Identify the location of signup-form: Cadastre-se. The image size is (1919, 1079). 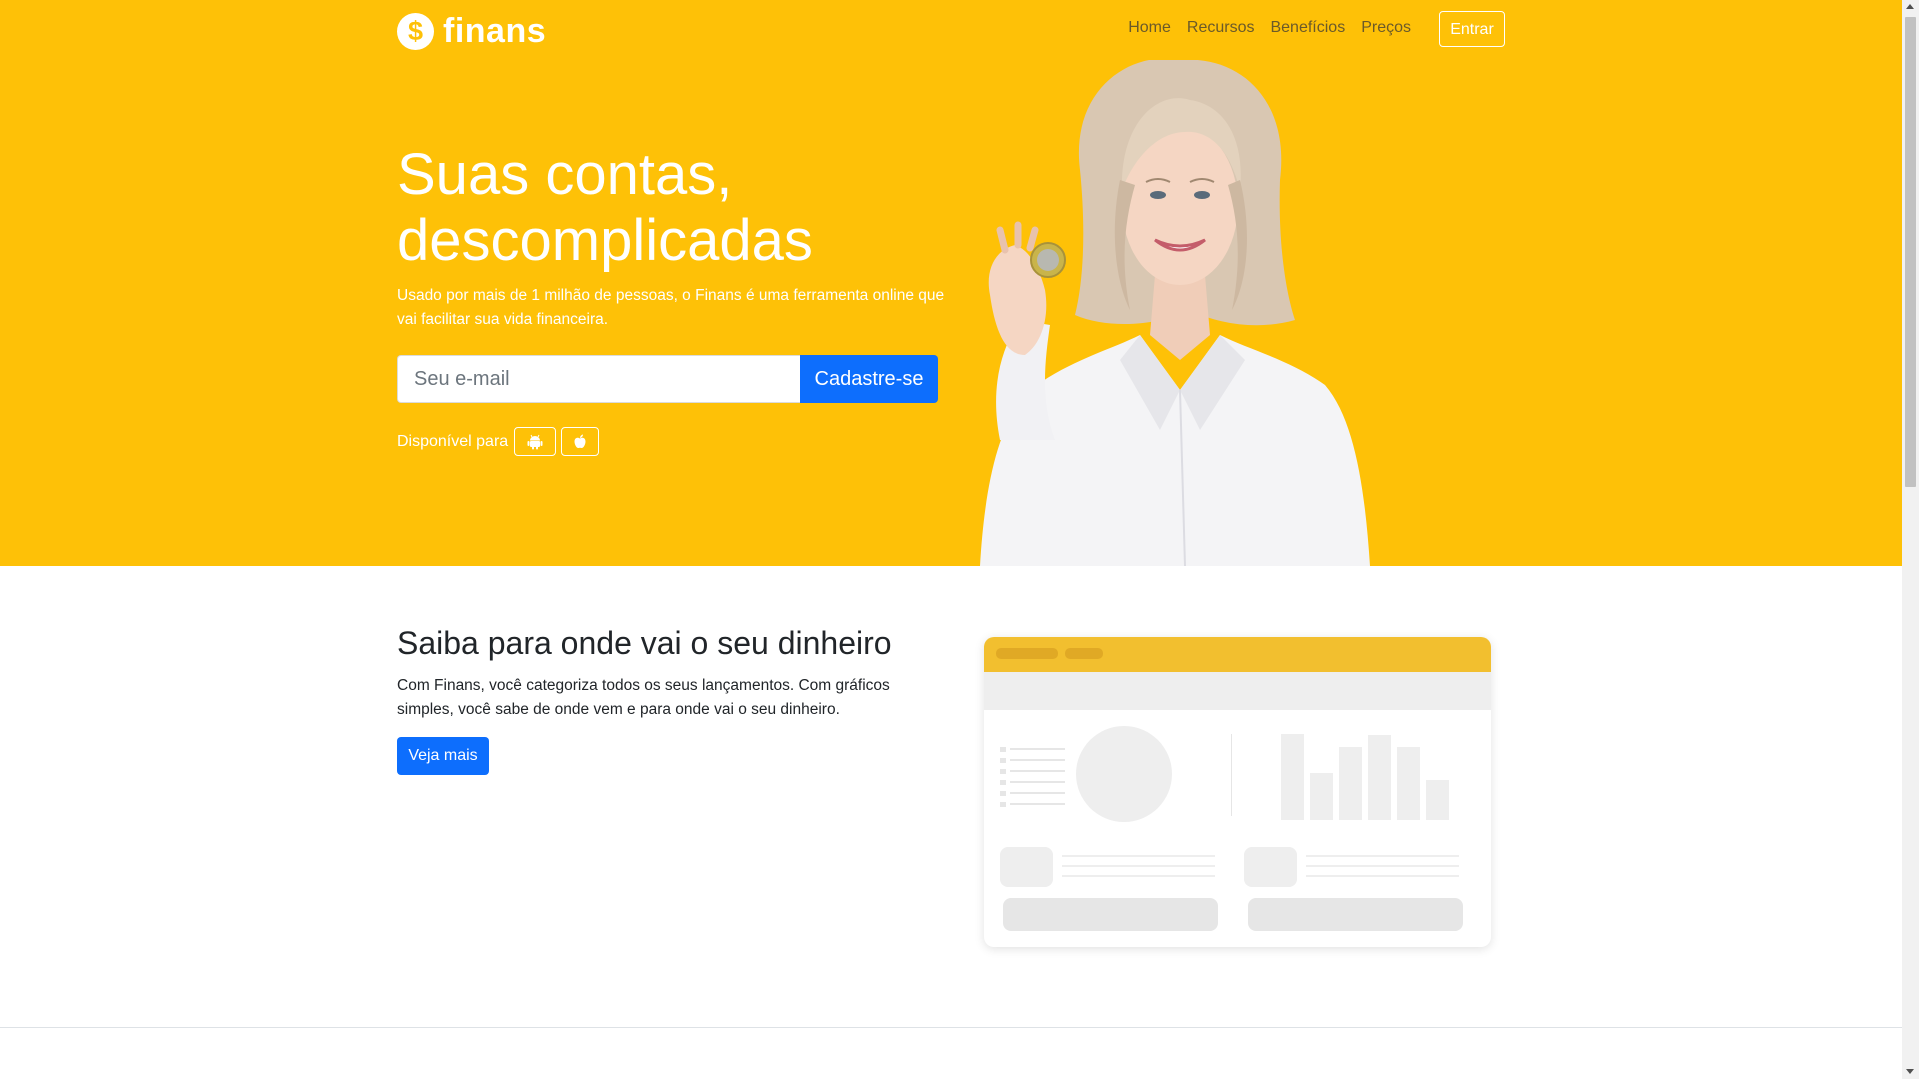
(667, 379).